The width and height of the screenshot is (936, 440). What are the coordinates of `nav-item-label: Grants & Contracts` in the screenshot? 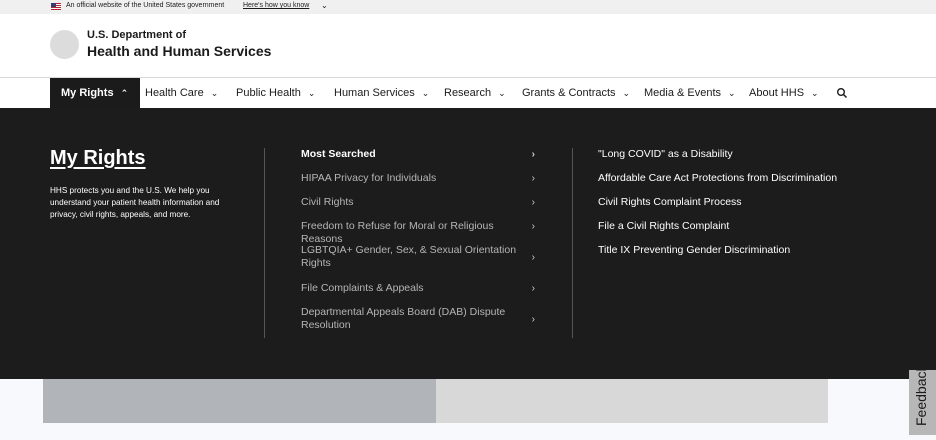 It's located at (569, 93).